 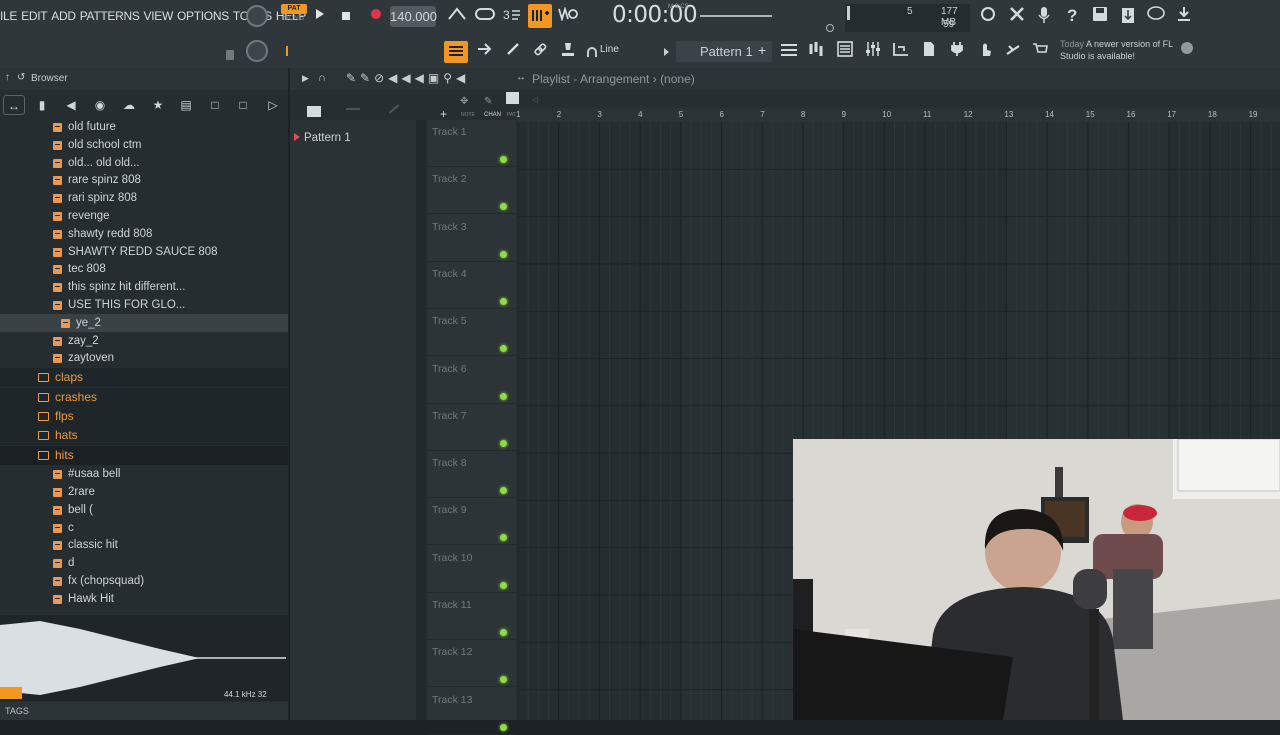 What do you see at coordinates (144, 358) in the screenshot?
I see `file-item: zaytoven` at bounding box center [144, 358].